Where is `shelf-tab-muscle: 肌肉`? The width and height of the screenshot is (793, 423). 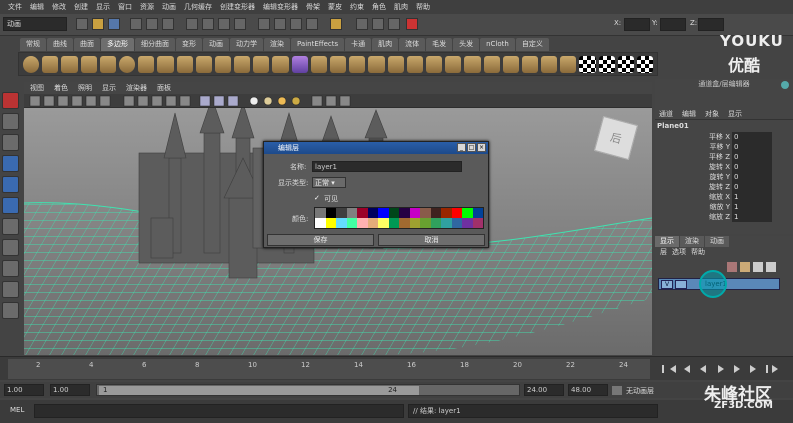 shelf-tab-muscle: 肌肉 is located at coordinates (385, 44).